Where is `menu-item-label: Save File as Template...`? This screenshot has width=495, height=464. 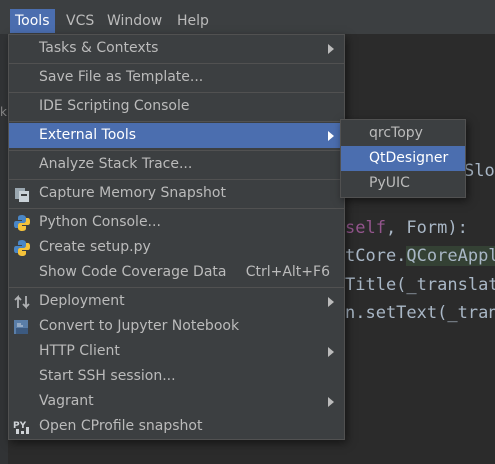 menu-item-label: Save File as Template... is located at coordinates (121, 77).